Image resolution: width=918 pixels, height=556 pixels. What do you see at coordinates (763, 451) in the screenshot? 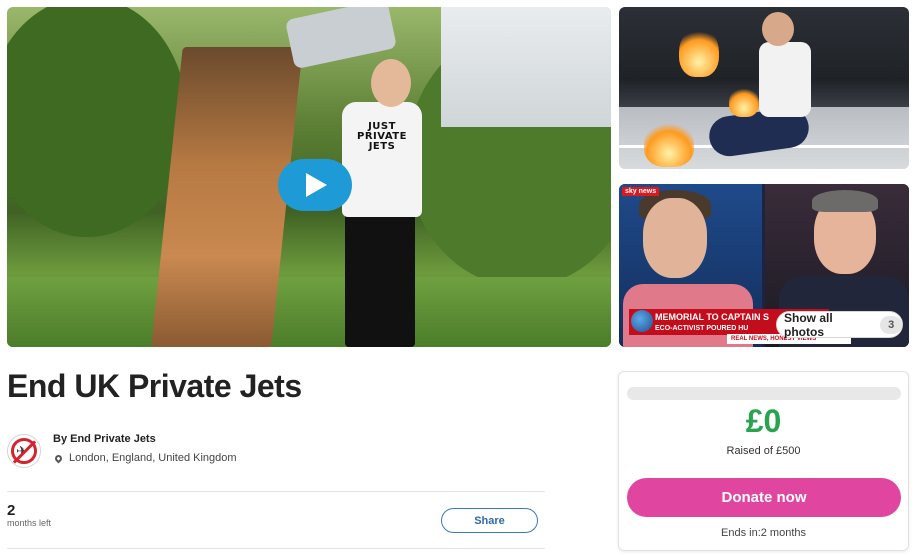
I see `raised-of-goal: Raised of £500` at bounding box center [763, 451].